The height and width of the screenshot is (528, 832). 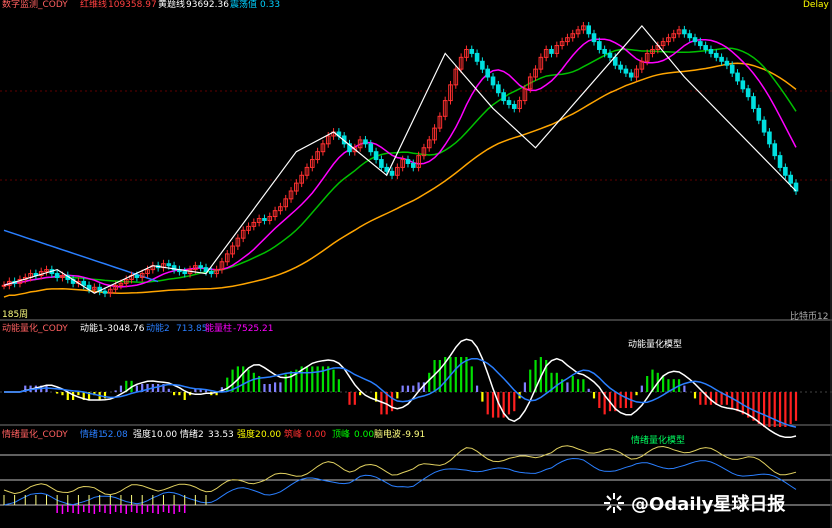 What do you see at coordinates (249, 435) in the screenshot?
I see `s2-label: 强度2` at bounding box center [249, 435].